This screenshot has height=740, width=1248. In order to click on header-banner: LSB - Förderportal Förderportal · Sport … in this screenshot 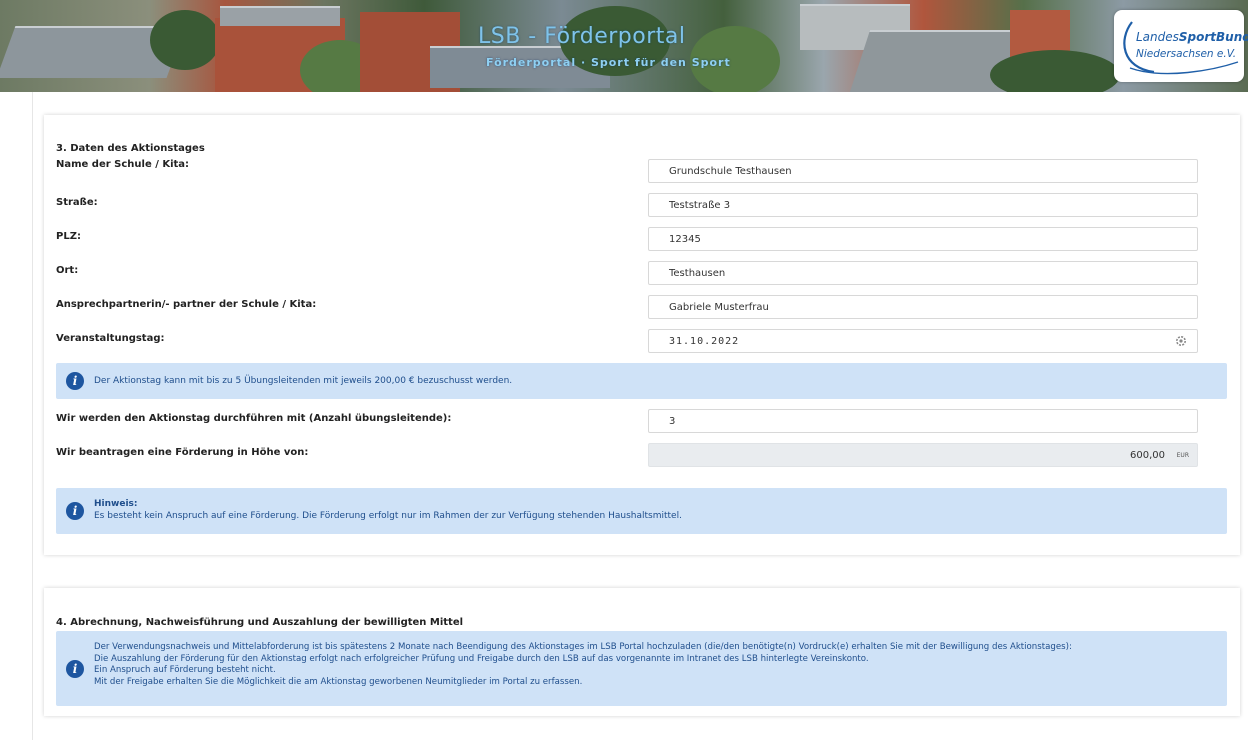, I will do `click(624, 46)`.